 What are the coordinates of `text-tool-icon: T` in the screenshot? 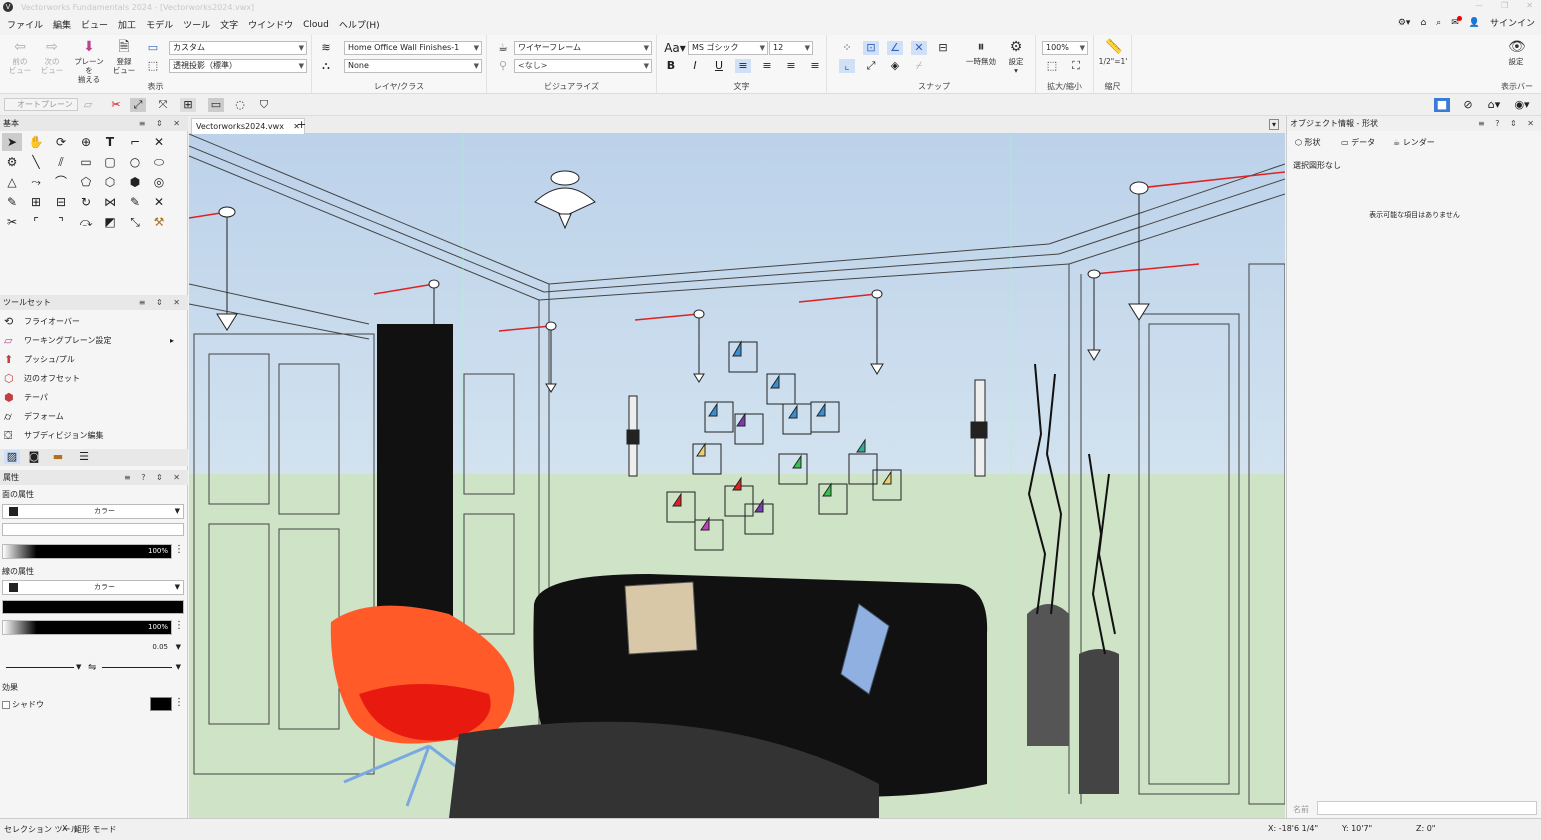 It's located at (110, 142).